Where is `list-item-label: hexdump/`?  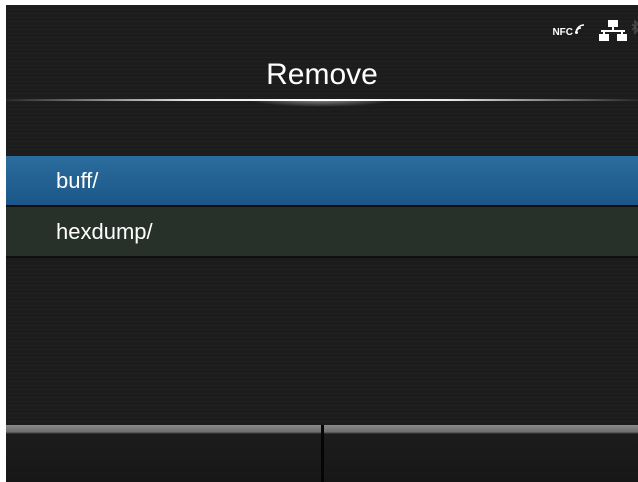 list-item-label: hexdump/ is located at coordinates (104, 231).